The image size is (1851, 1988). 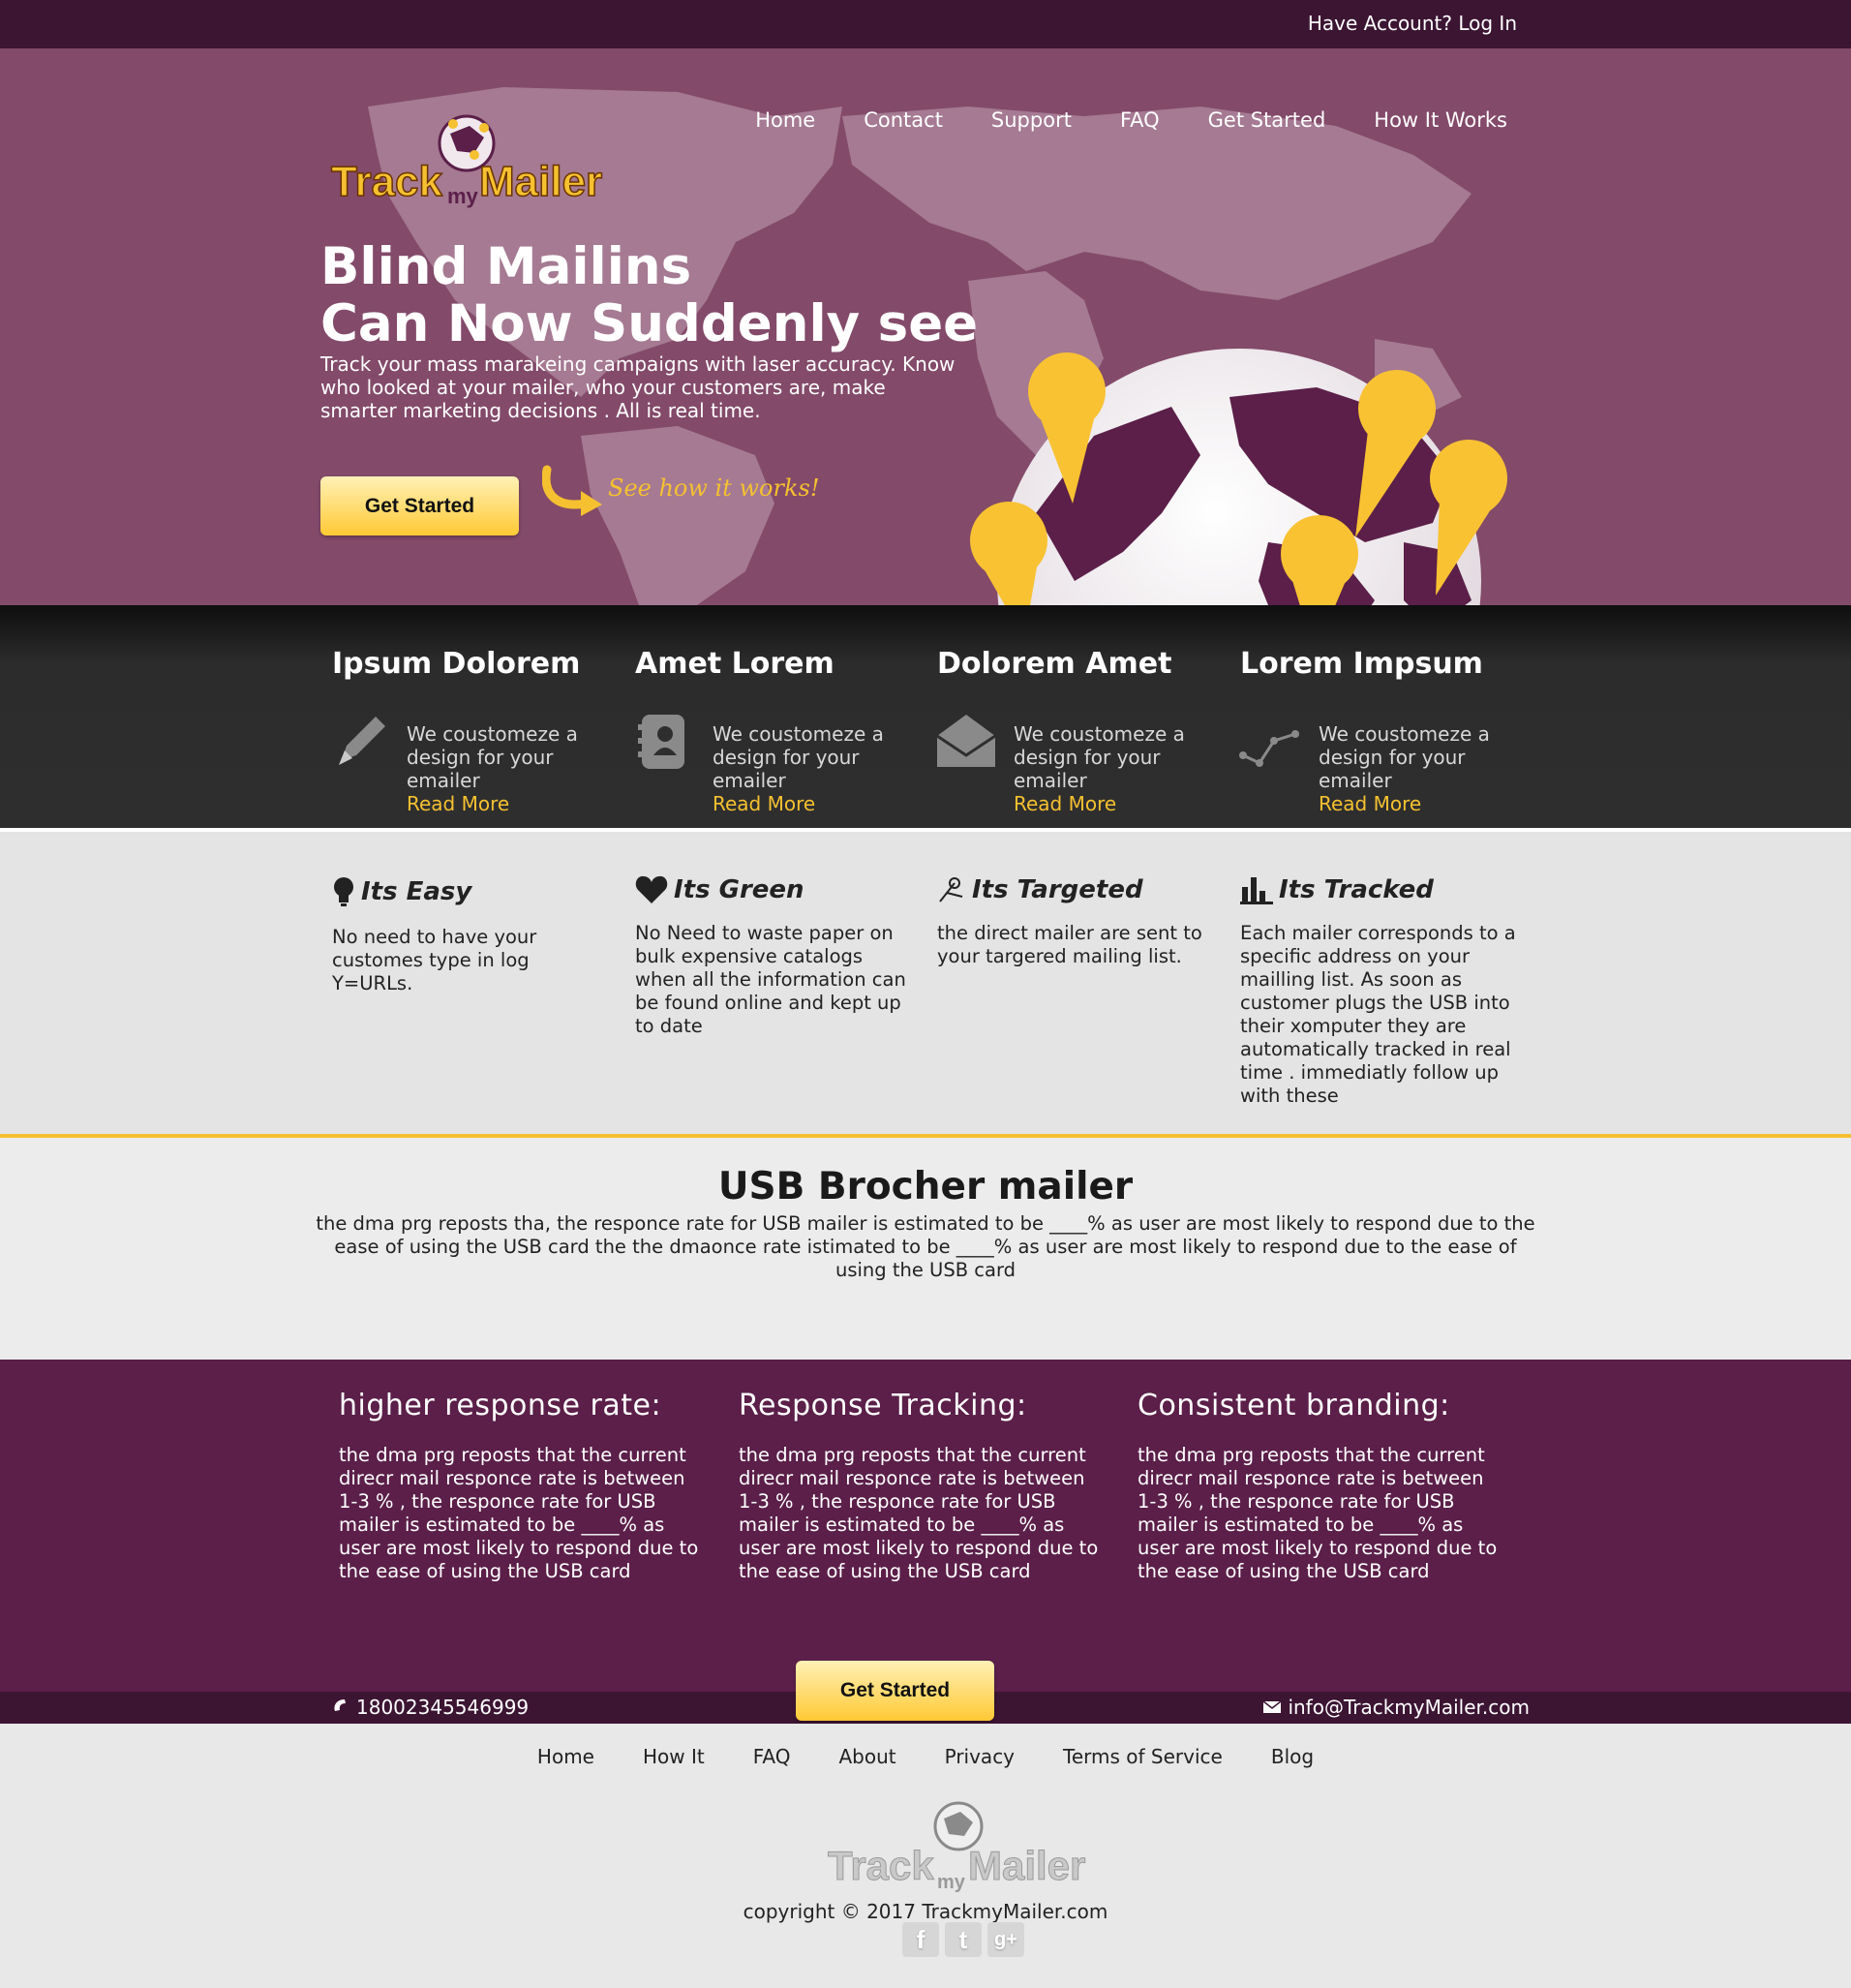 What do you see at coordinates (866, 1756) in the screenshot?
I see `footer-nav-about: About` at bounding box center [866, 1756].